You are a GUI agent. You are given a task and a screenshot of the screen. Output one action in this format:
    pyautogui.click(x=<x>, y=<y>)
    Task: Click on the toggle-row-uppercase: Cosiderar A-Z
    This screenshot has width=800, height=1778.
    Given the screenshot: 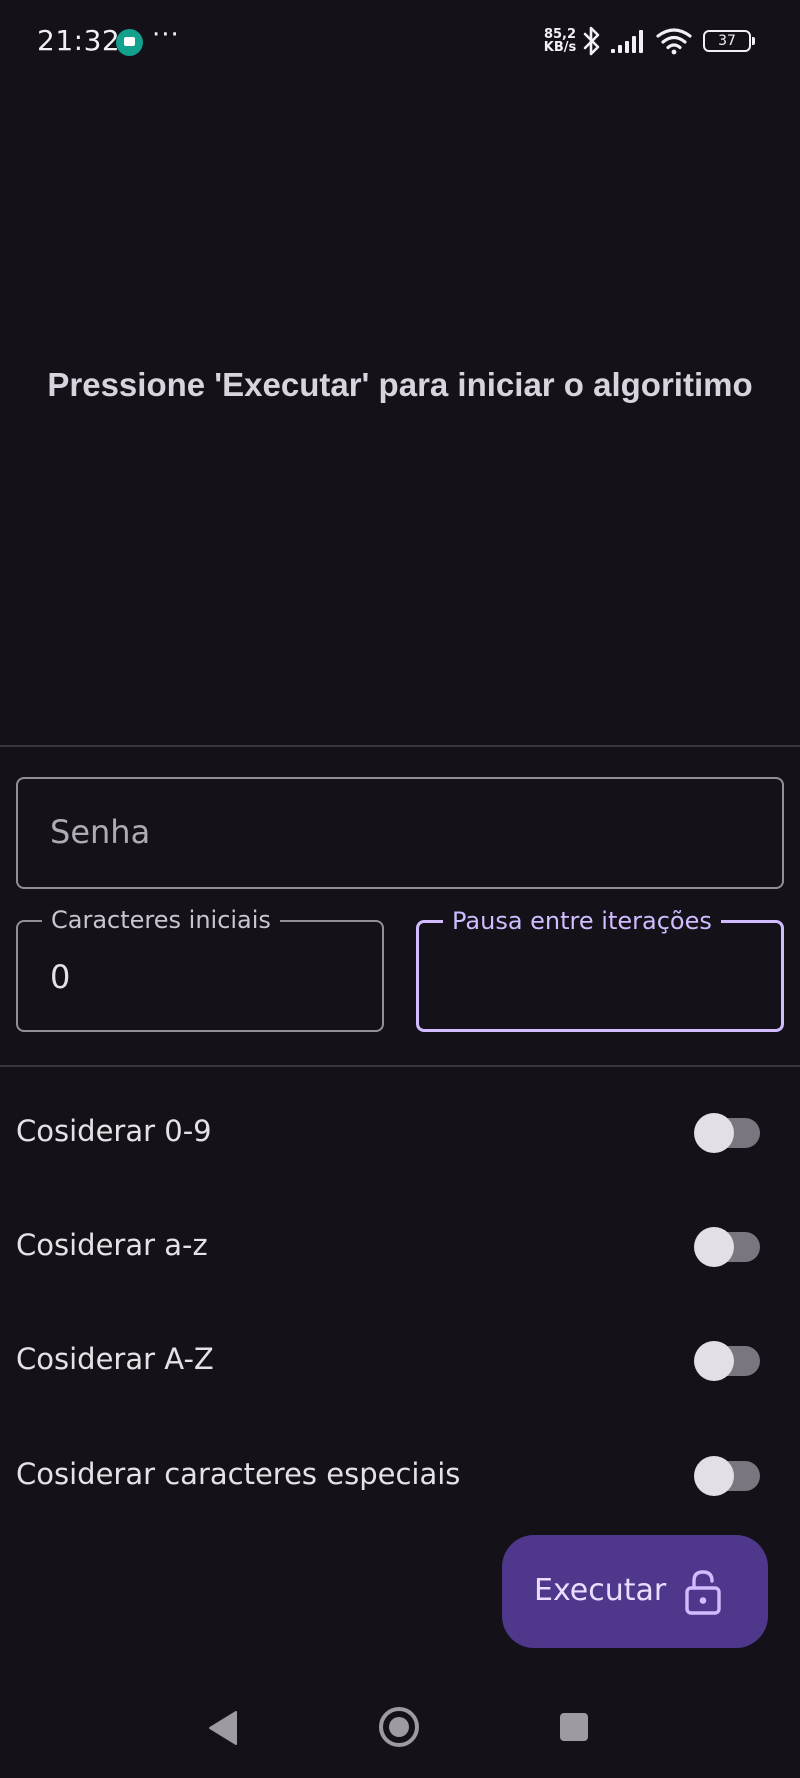 What is the action you would take?
    pyautogui.click(x=400, y=1360)
    